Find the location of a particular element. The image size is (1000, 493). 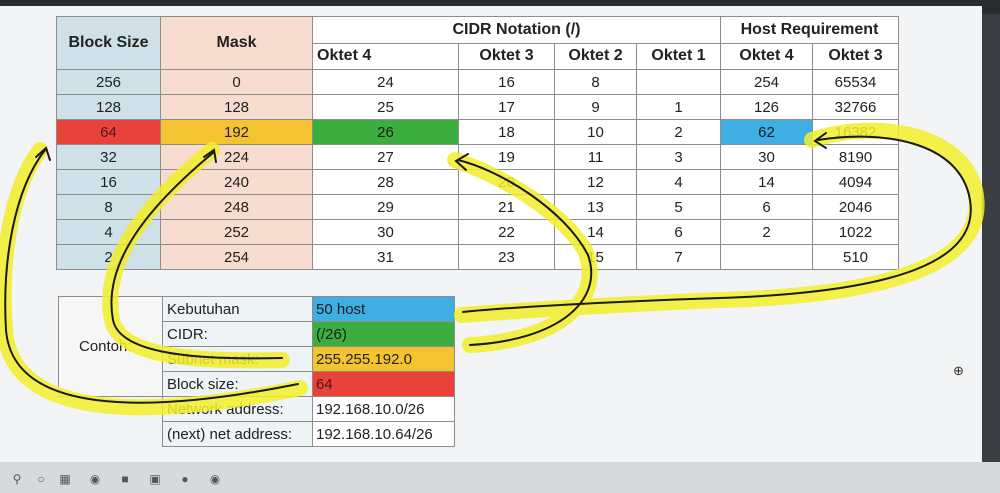

header-host-oktet4: Oktet 4 is located at coordinates (766, 56).